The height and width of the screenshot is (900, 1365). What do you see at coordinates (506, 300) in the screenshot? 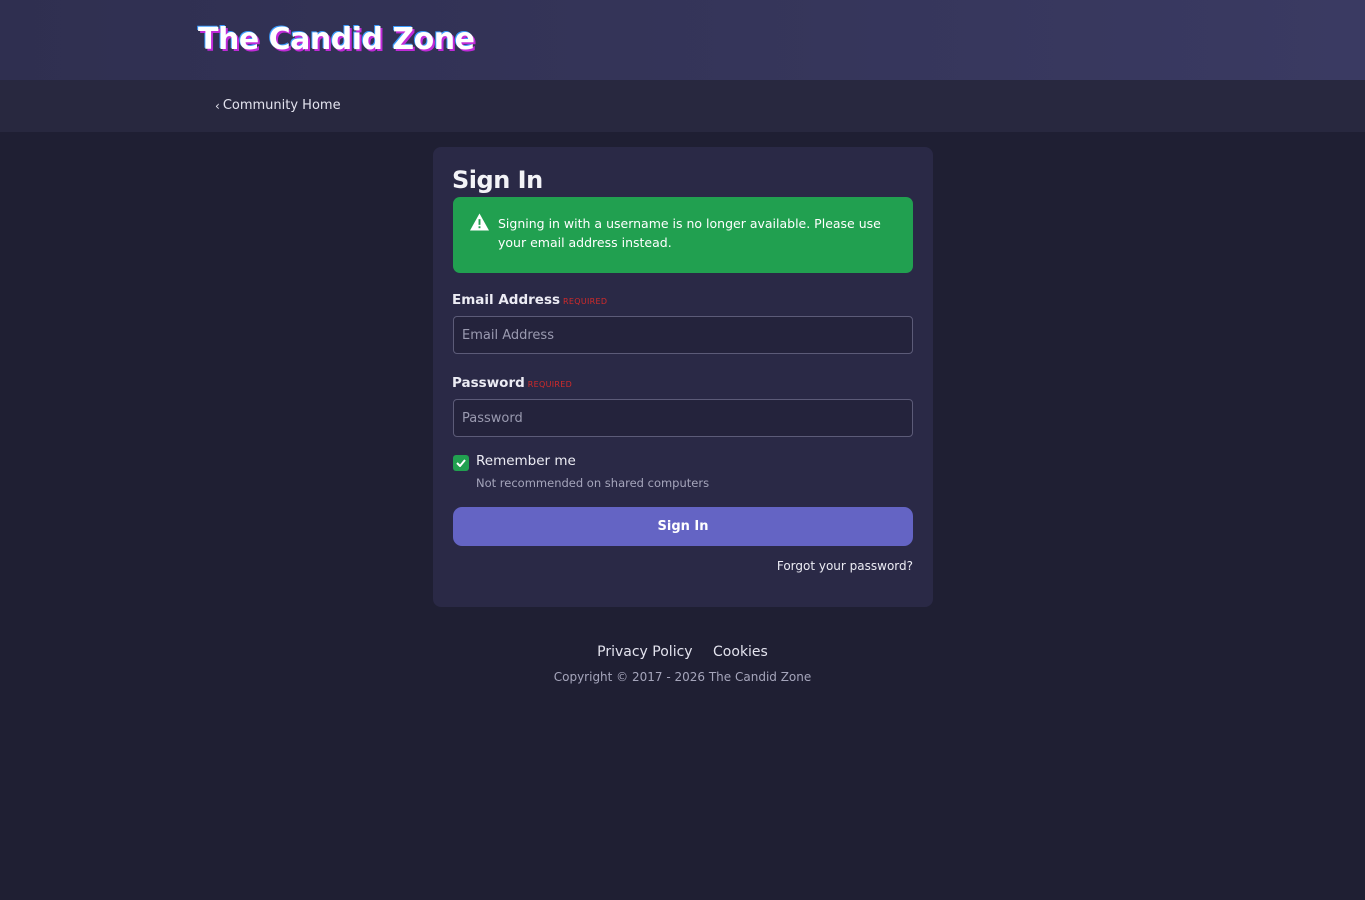
I see `email-label-text: Email Address` at bounding box center [506, 300].